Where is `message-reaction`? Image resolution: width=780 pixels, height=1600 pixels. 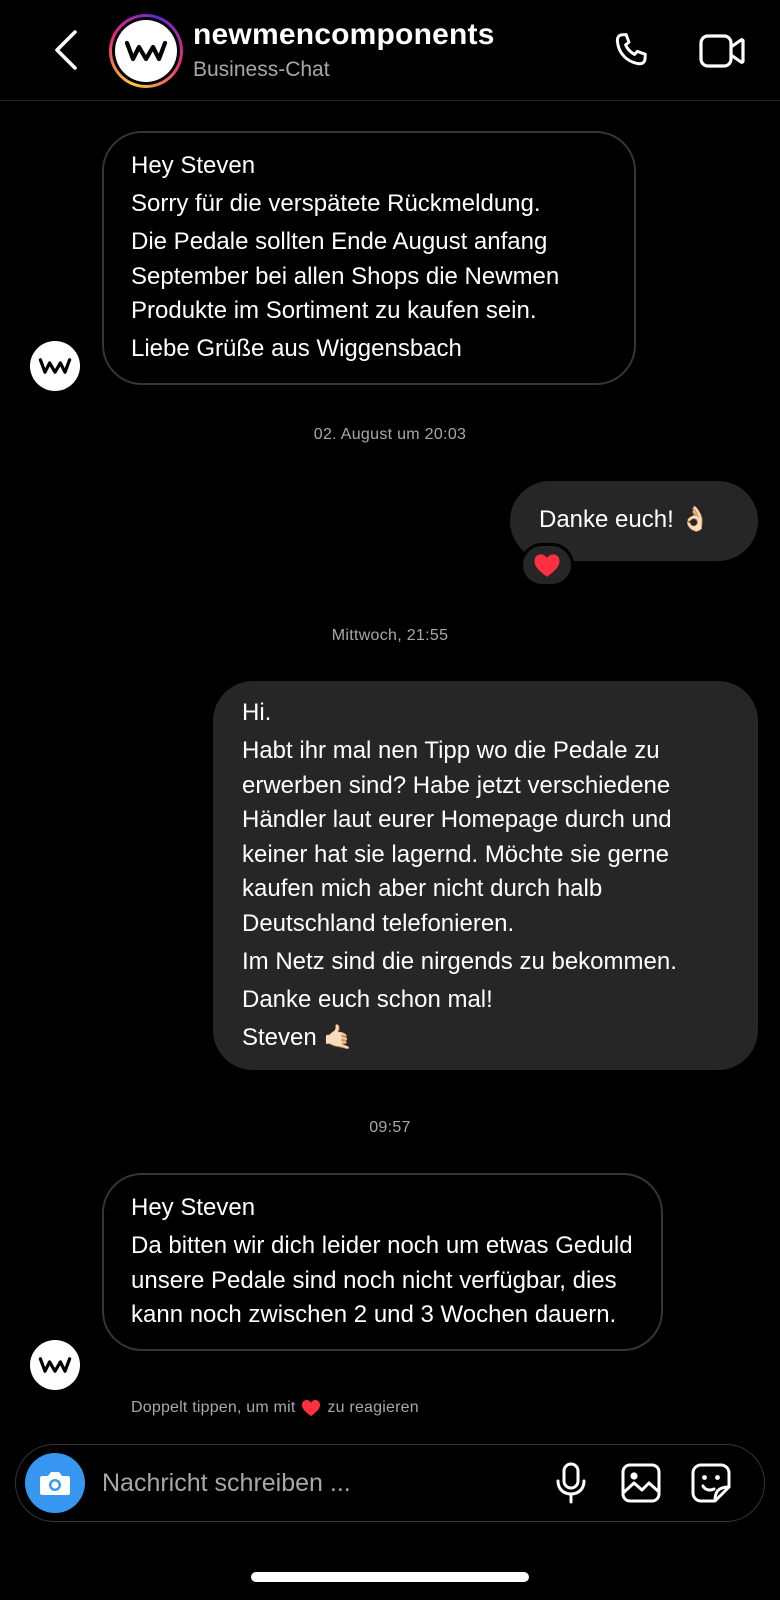 message-reaction is located at coordinates (547, 565).